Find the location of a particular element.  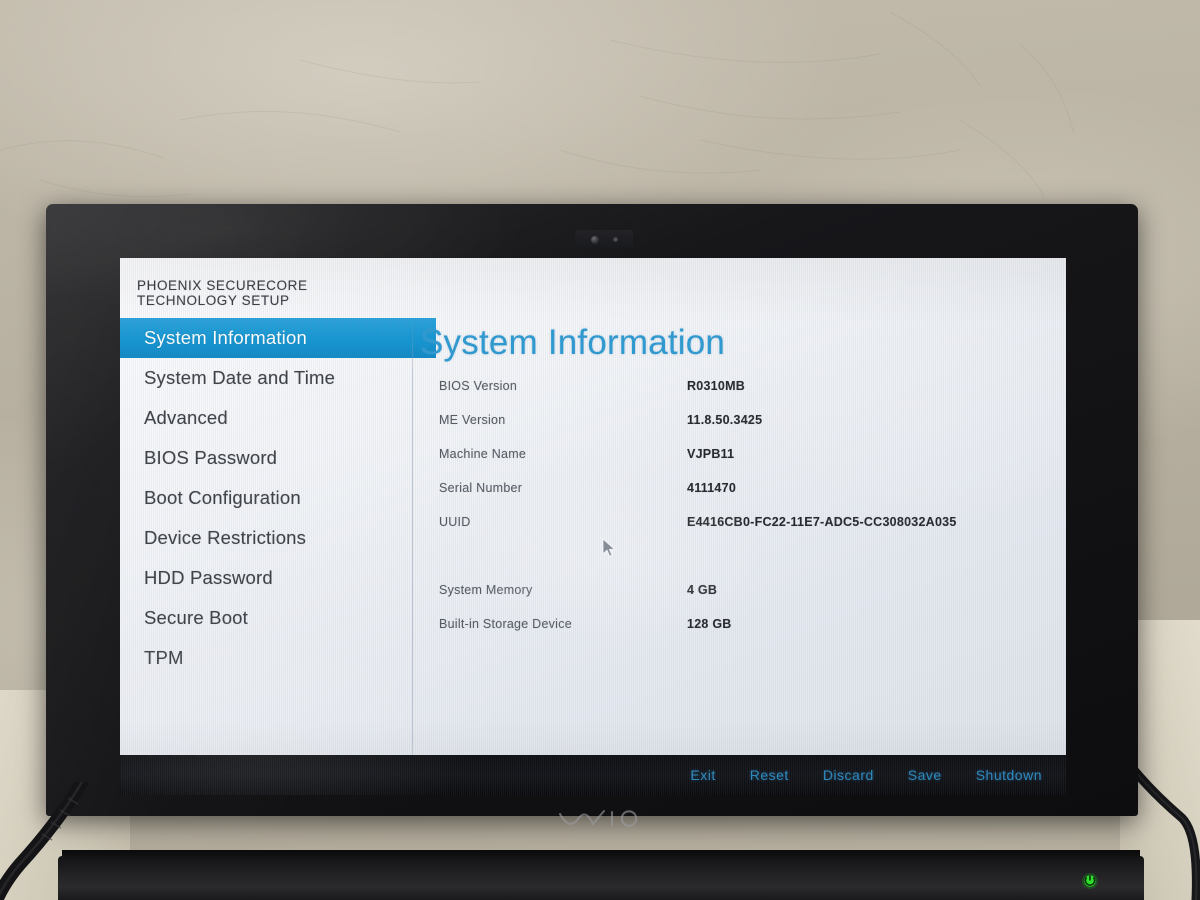

info-row-machine-name: Machine Name VJPB11 is located at coordinates (738, 464).